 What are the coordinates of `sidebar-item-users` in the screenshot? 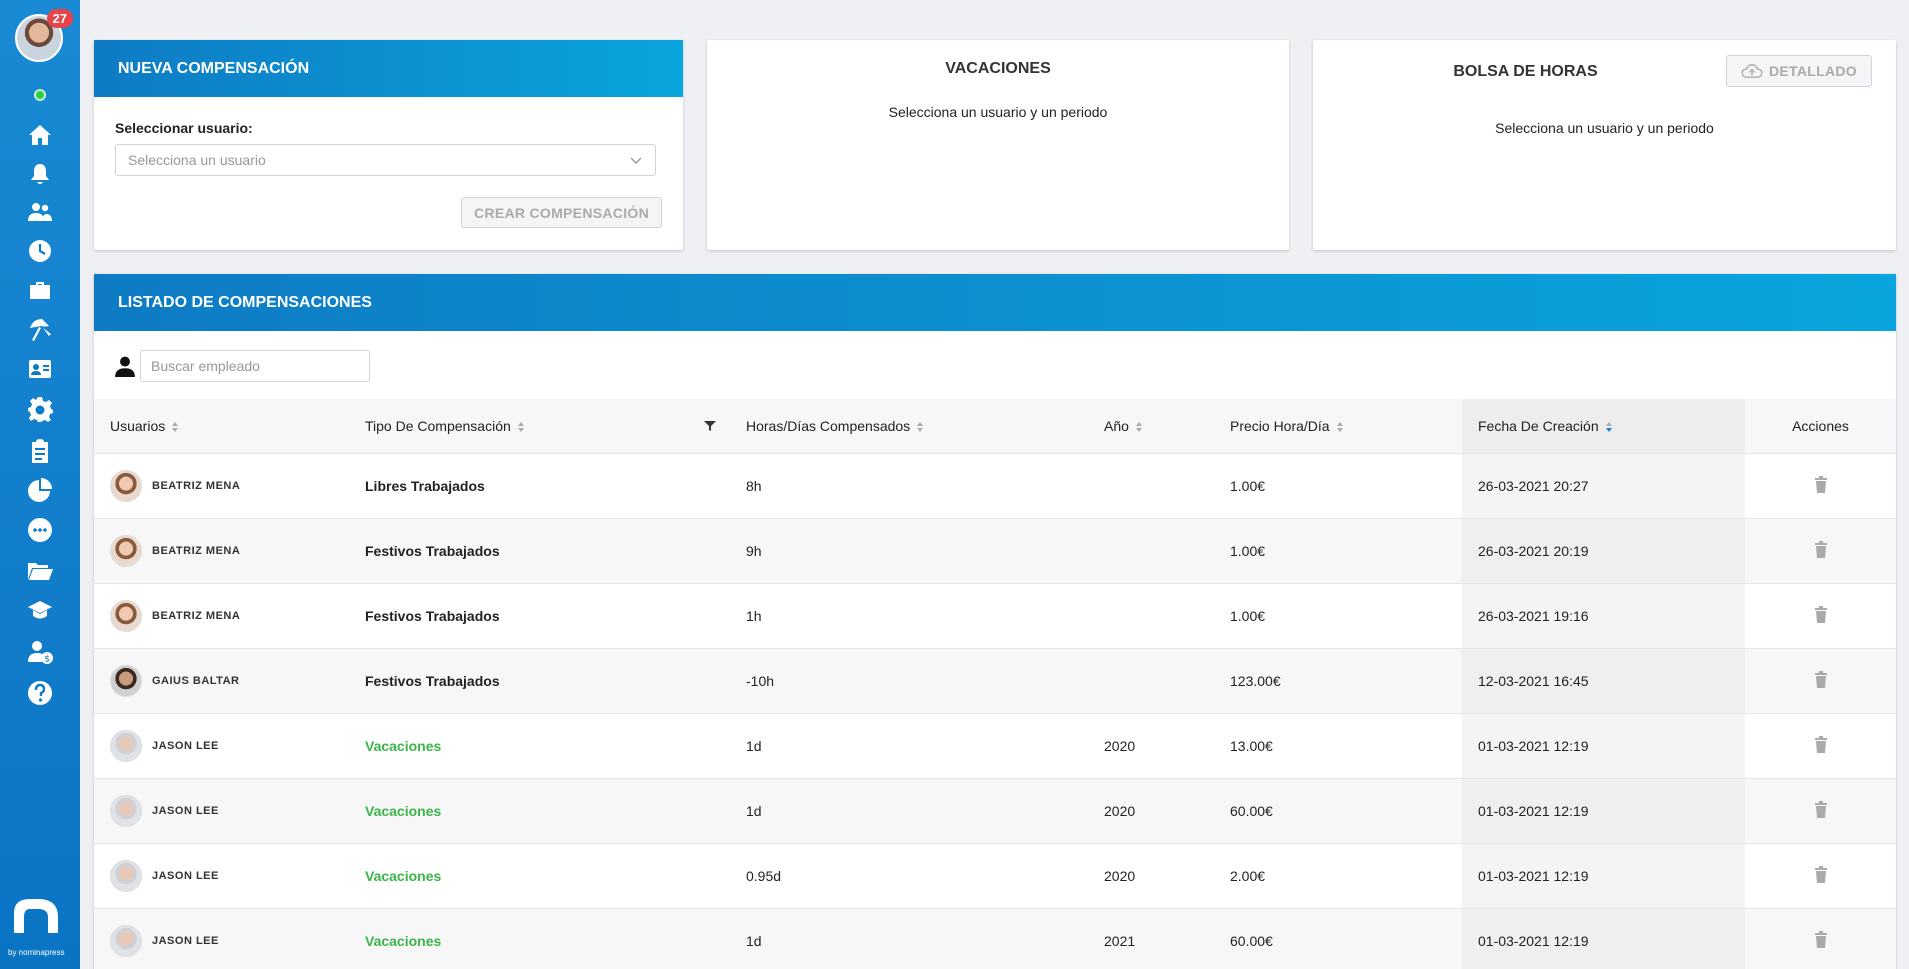 It's located at (40, 212).